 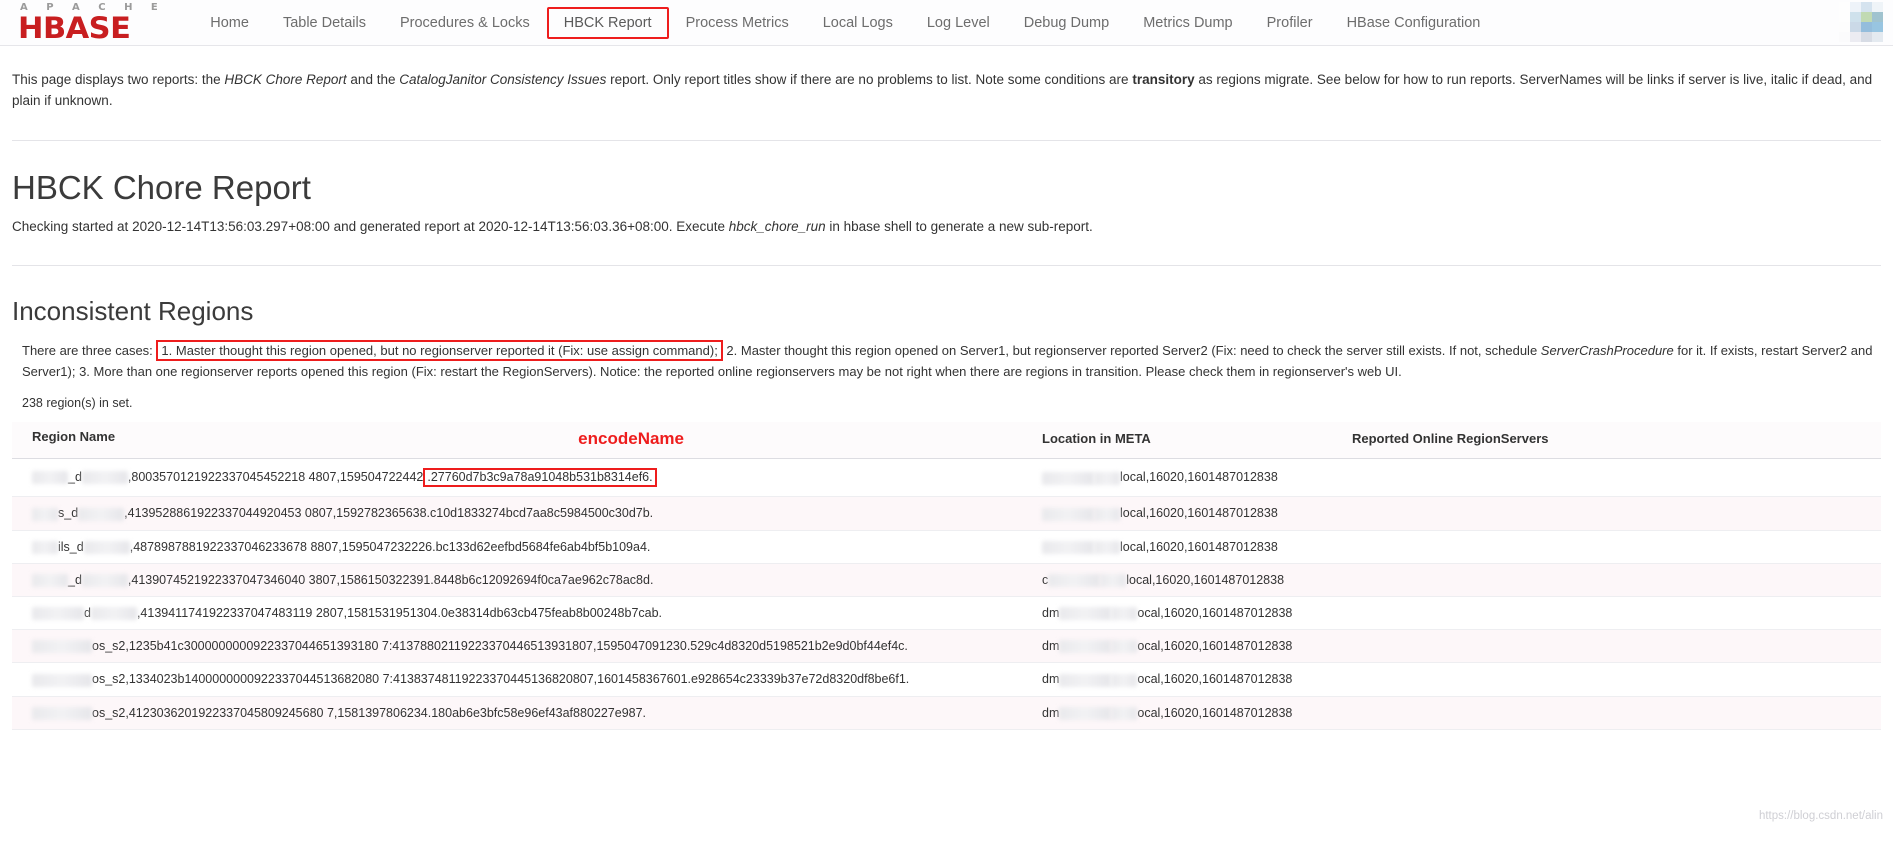 What do you see at coordinates (161, 187) in the screenshot?
I see `page-title: HBCK Chore Report` at bounding box center [161, 187].